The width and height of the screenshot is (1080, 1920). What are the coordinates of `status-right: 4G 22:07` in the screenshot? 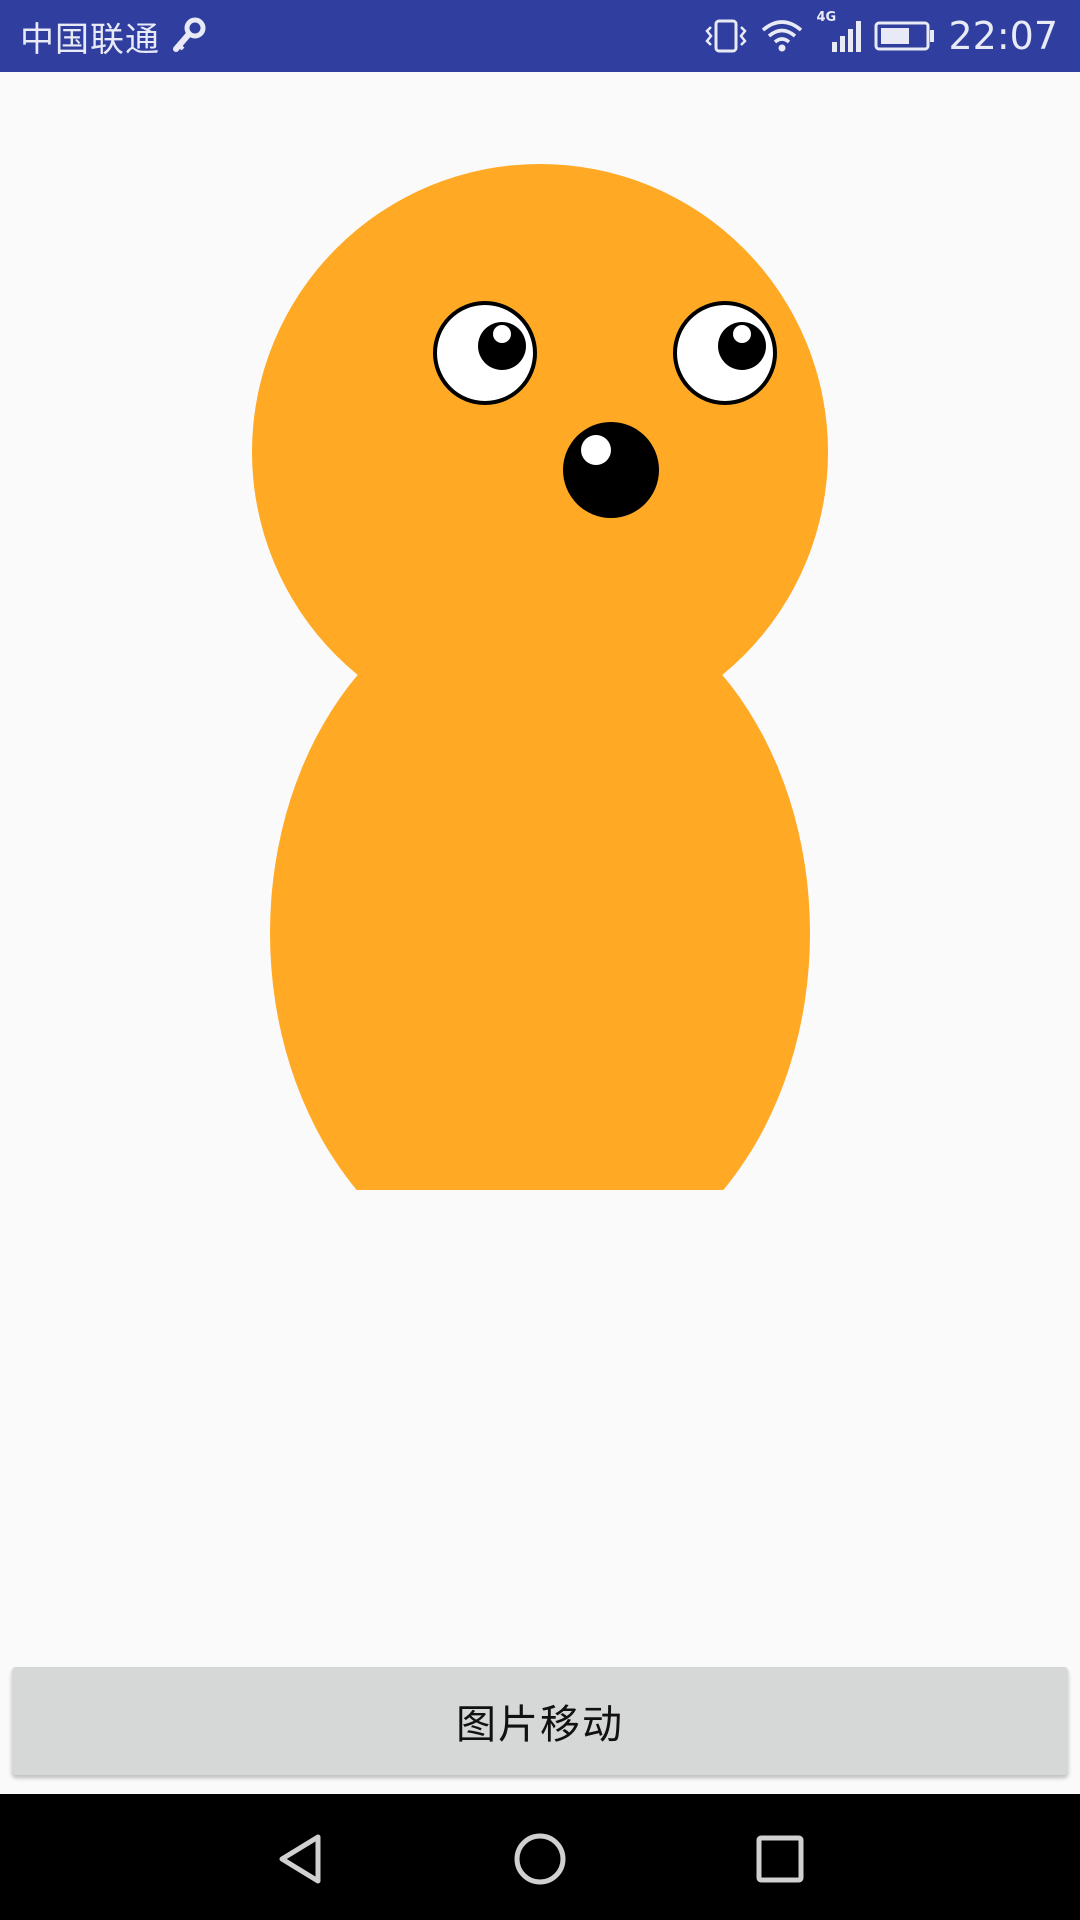 It's located at (881, 34).